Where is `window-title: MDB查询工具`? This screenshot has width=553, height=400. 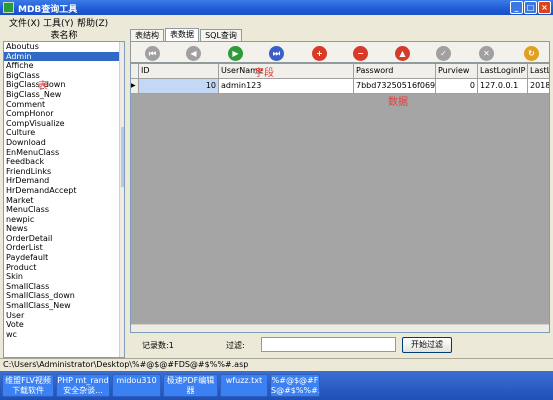 window-title: MDB查询工具 is located at coordinates (48, 10).